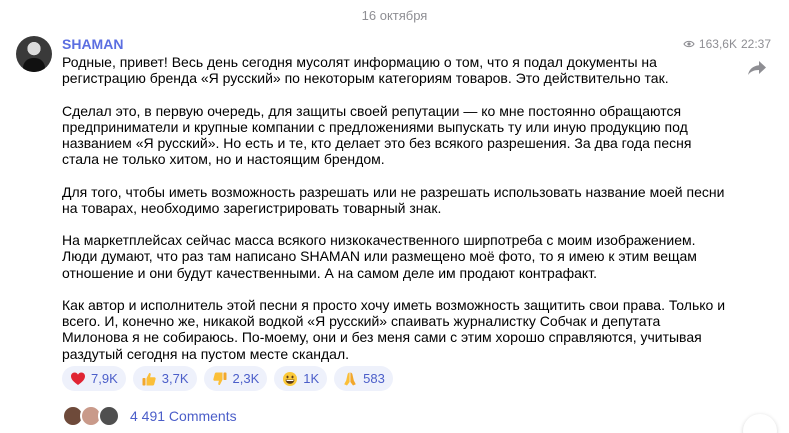  What do you see at coordinates (92, 416) in the screenshot?
I see `commenter-avatars` at bounding box center [92, 416].